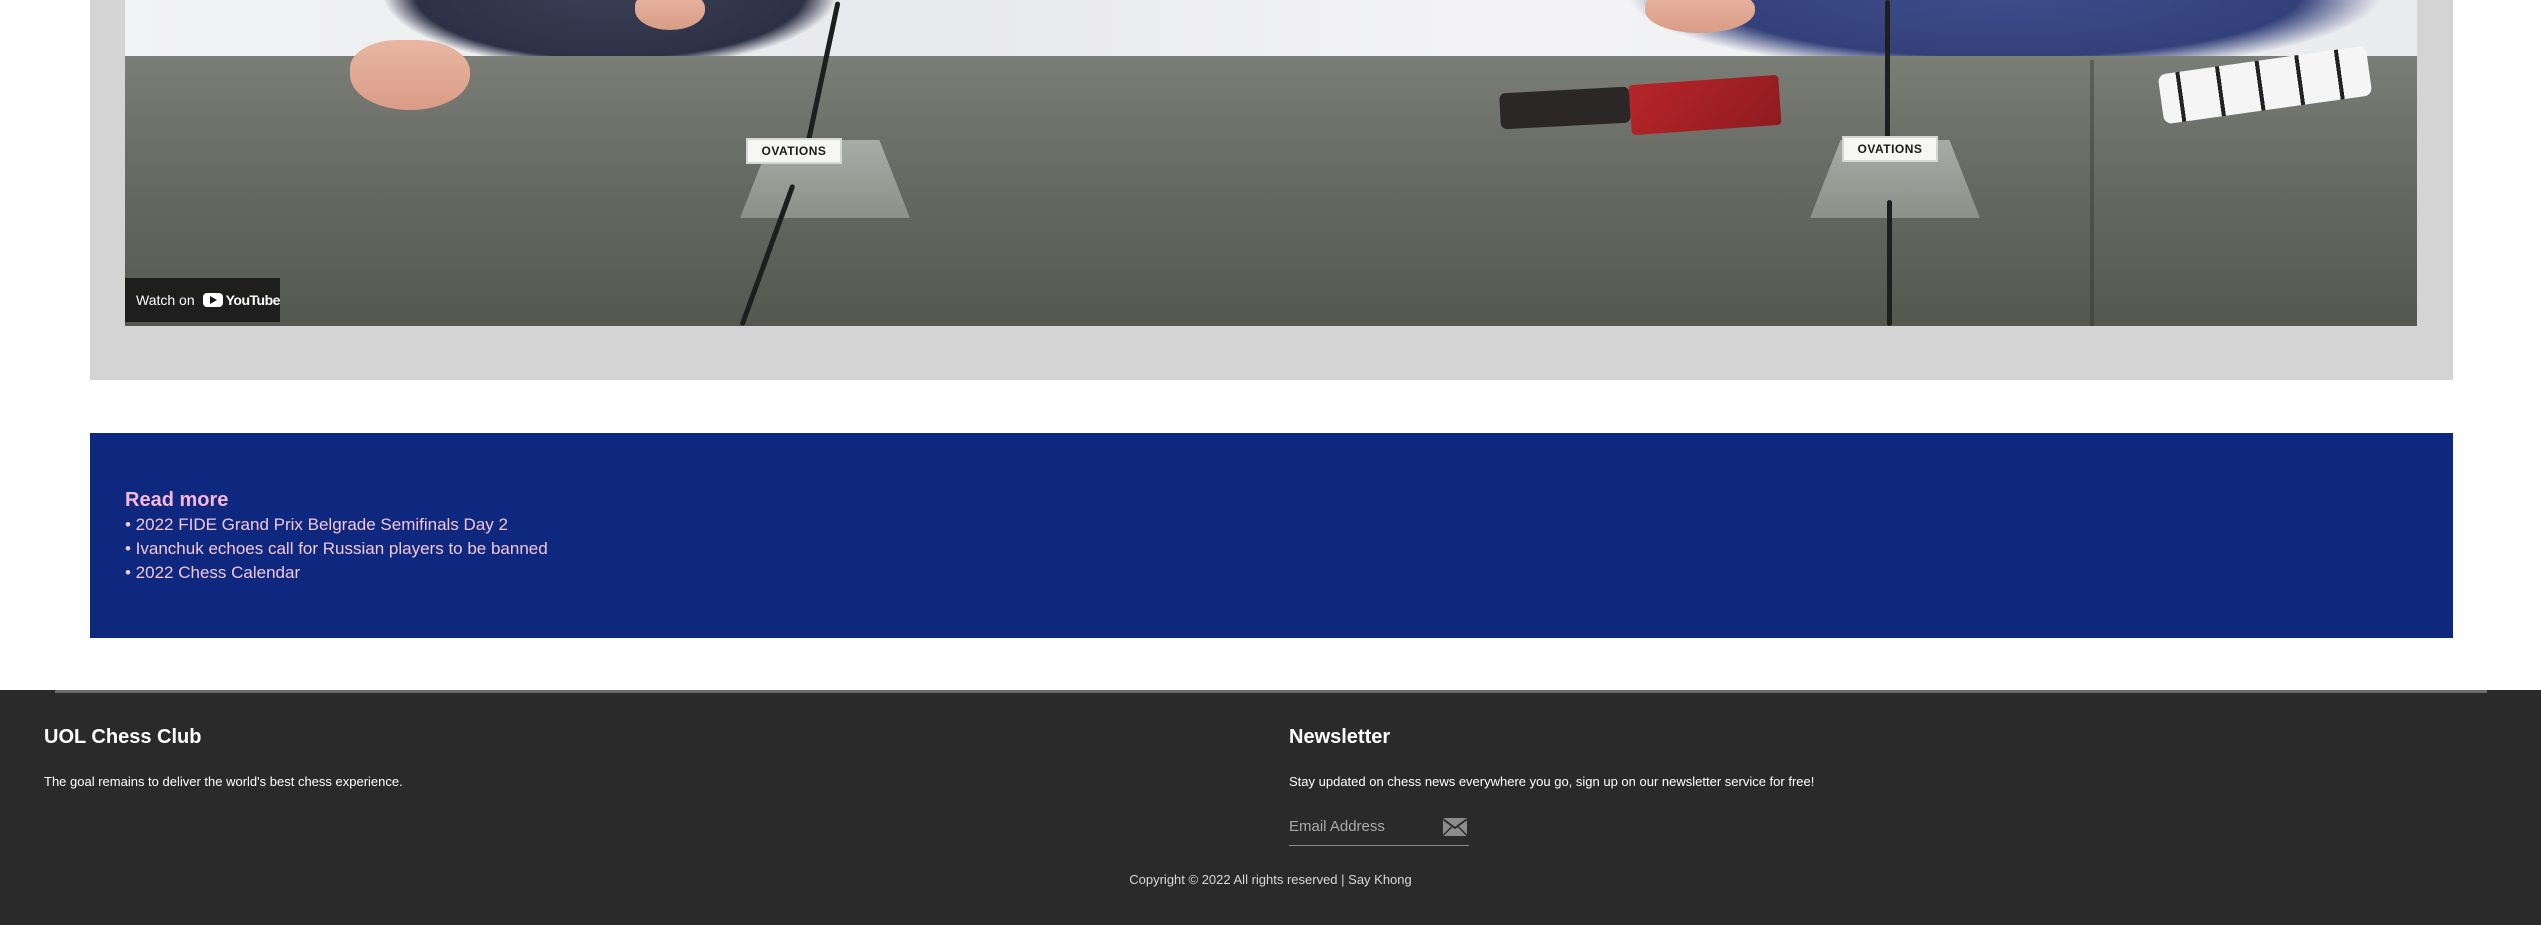 This screenshot has width=2541, height=925. I want to click on video-phone, so click(1565, 108).